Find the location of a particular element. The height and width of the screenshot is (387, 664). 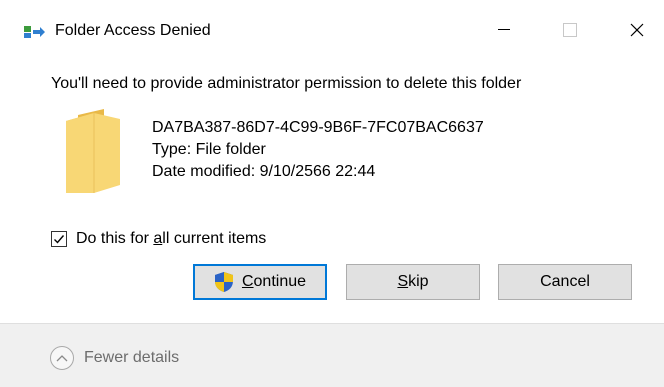

file-move-icon is located at coordinates (34, 32).